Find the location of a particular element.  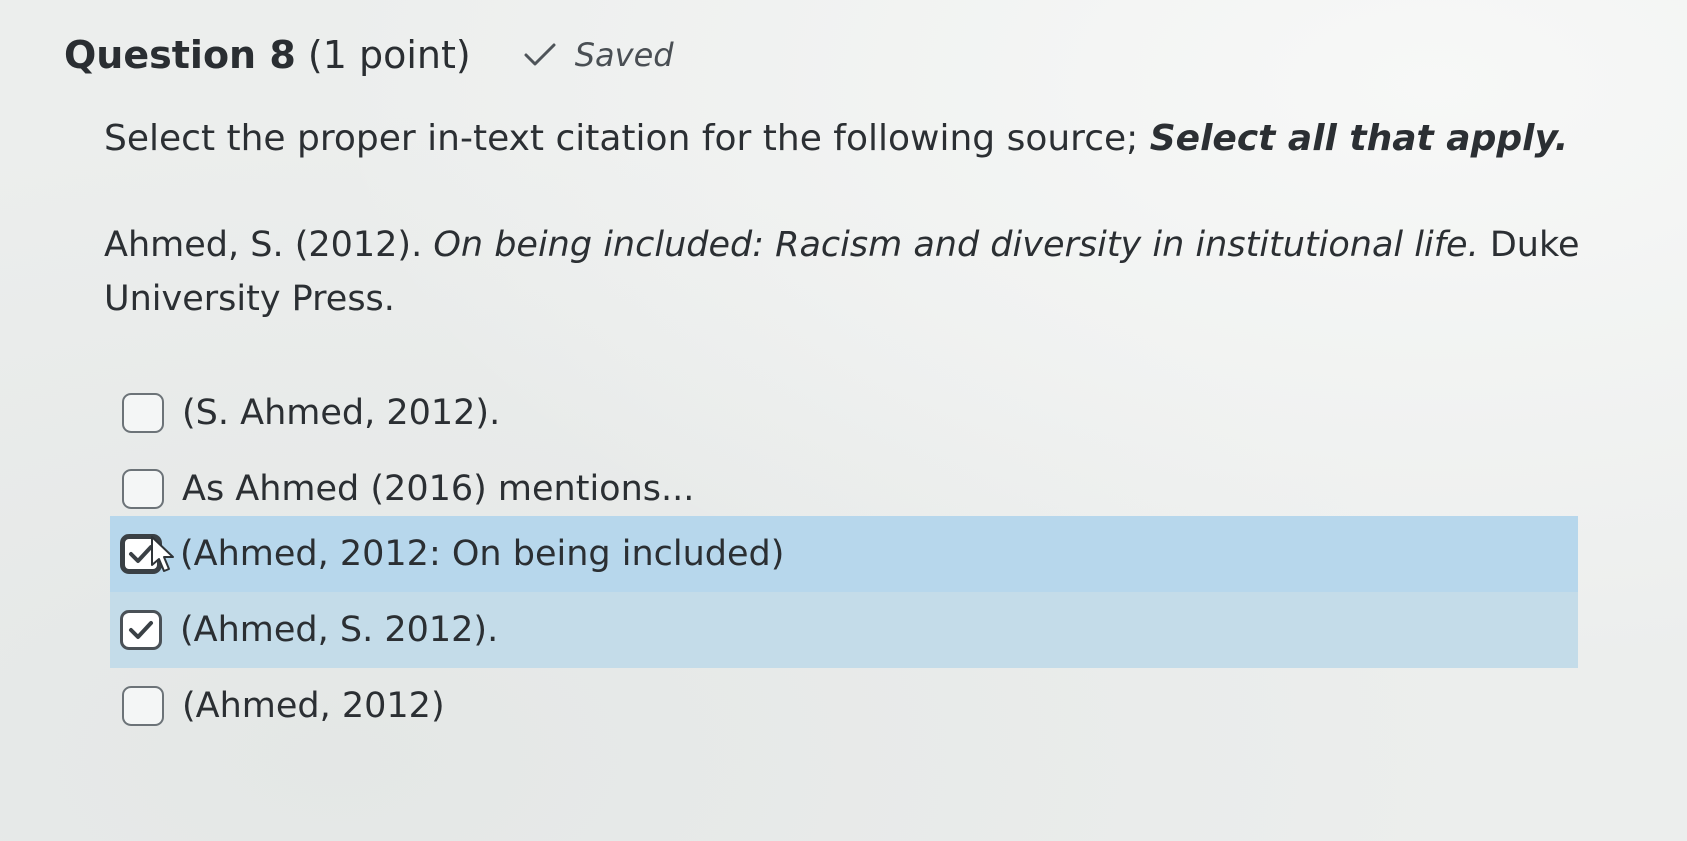

option-label: (Ahmed, S. 2012). is located at coordinates (339, 630).